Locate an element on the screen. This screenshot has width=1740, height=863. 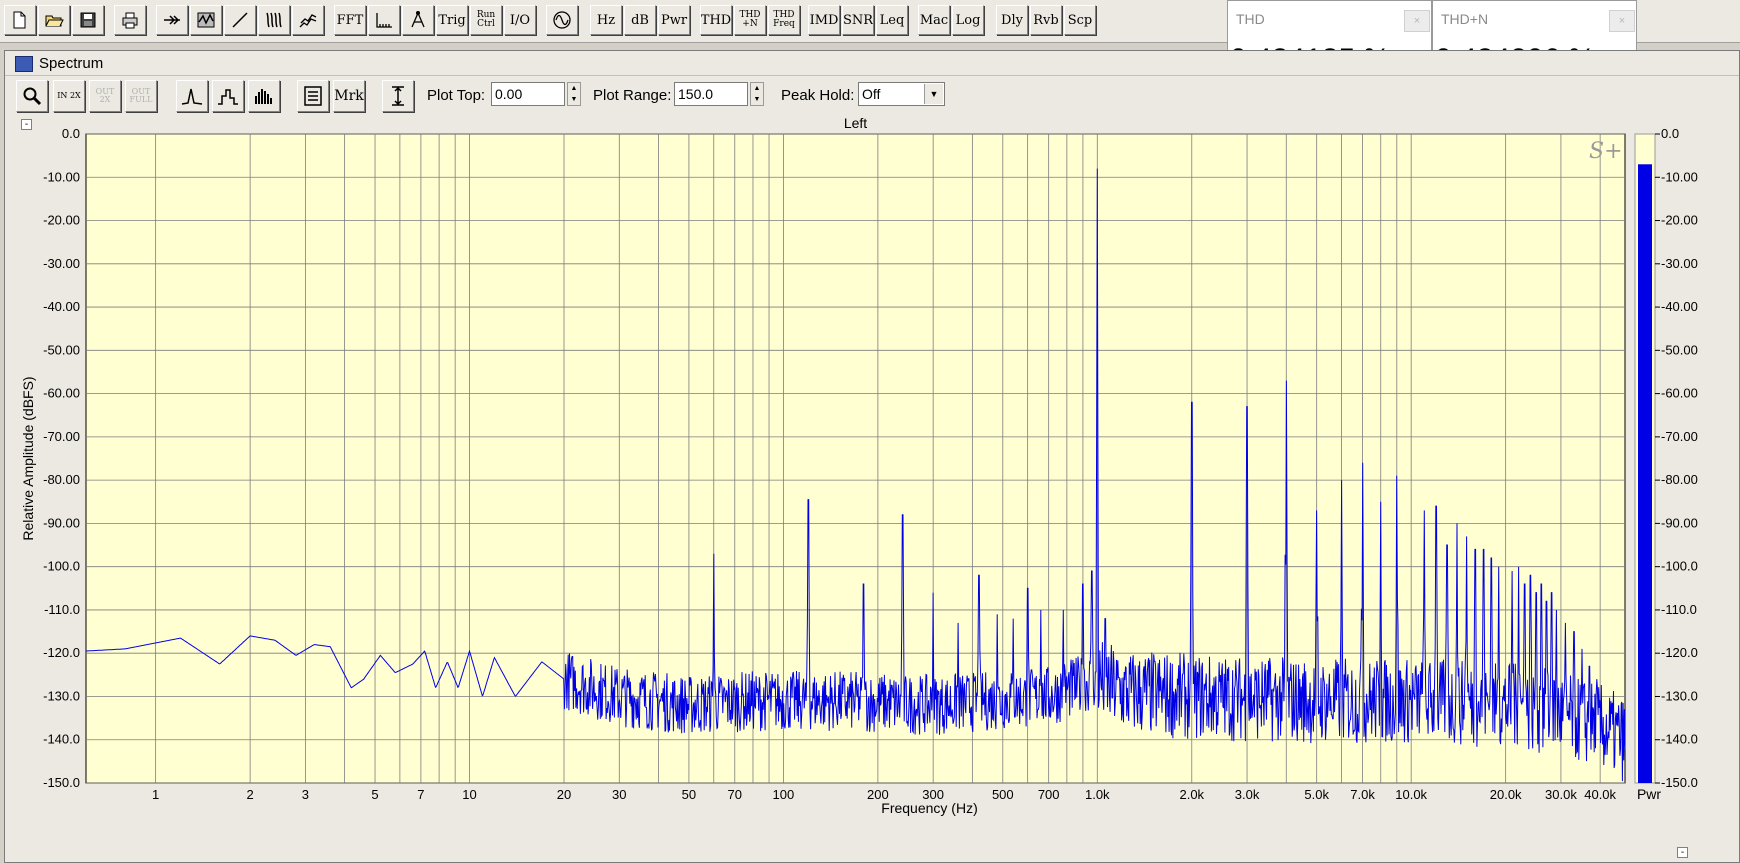
meter-tick-label: -60.00 is located at coordinates (1679, 393).